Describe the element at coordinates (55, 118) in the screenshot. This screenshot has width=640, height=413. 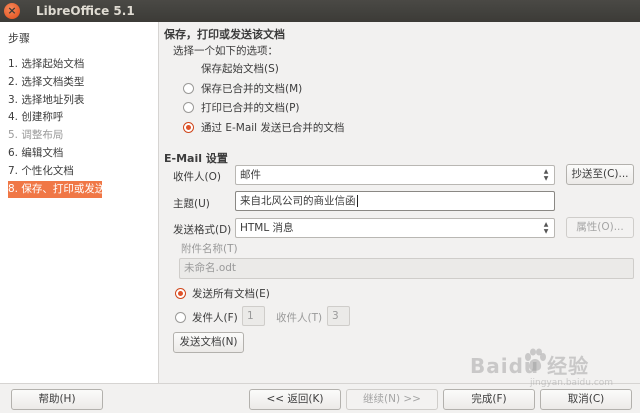
I see `step-item-4: 4. 创建称呼` at that location.